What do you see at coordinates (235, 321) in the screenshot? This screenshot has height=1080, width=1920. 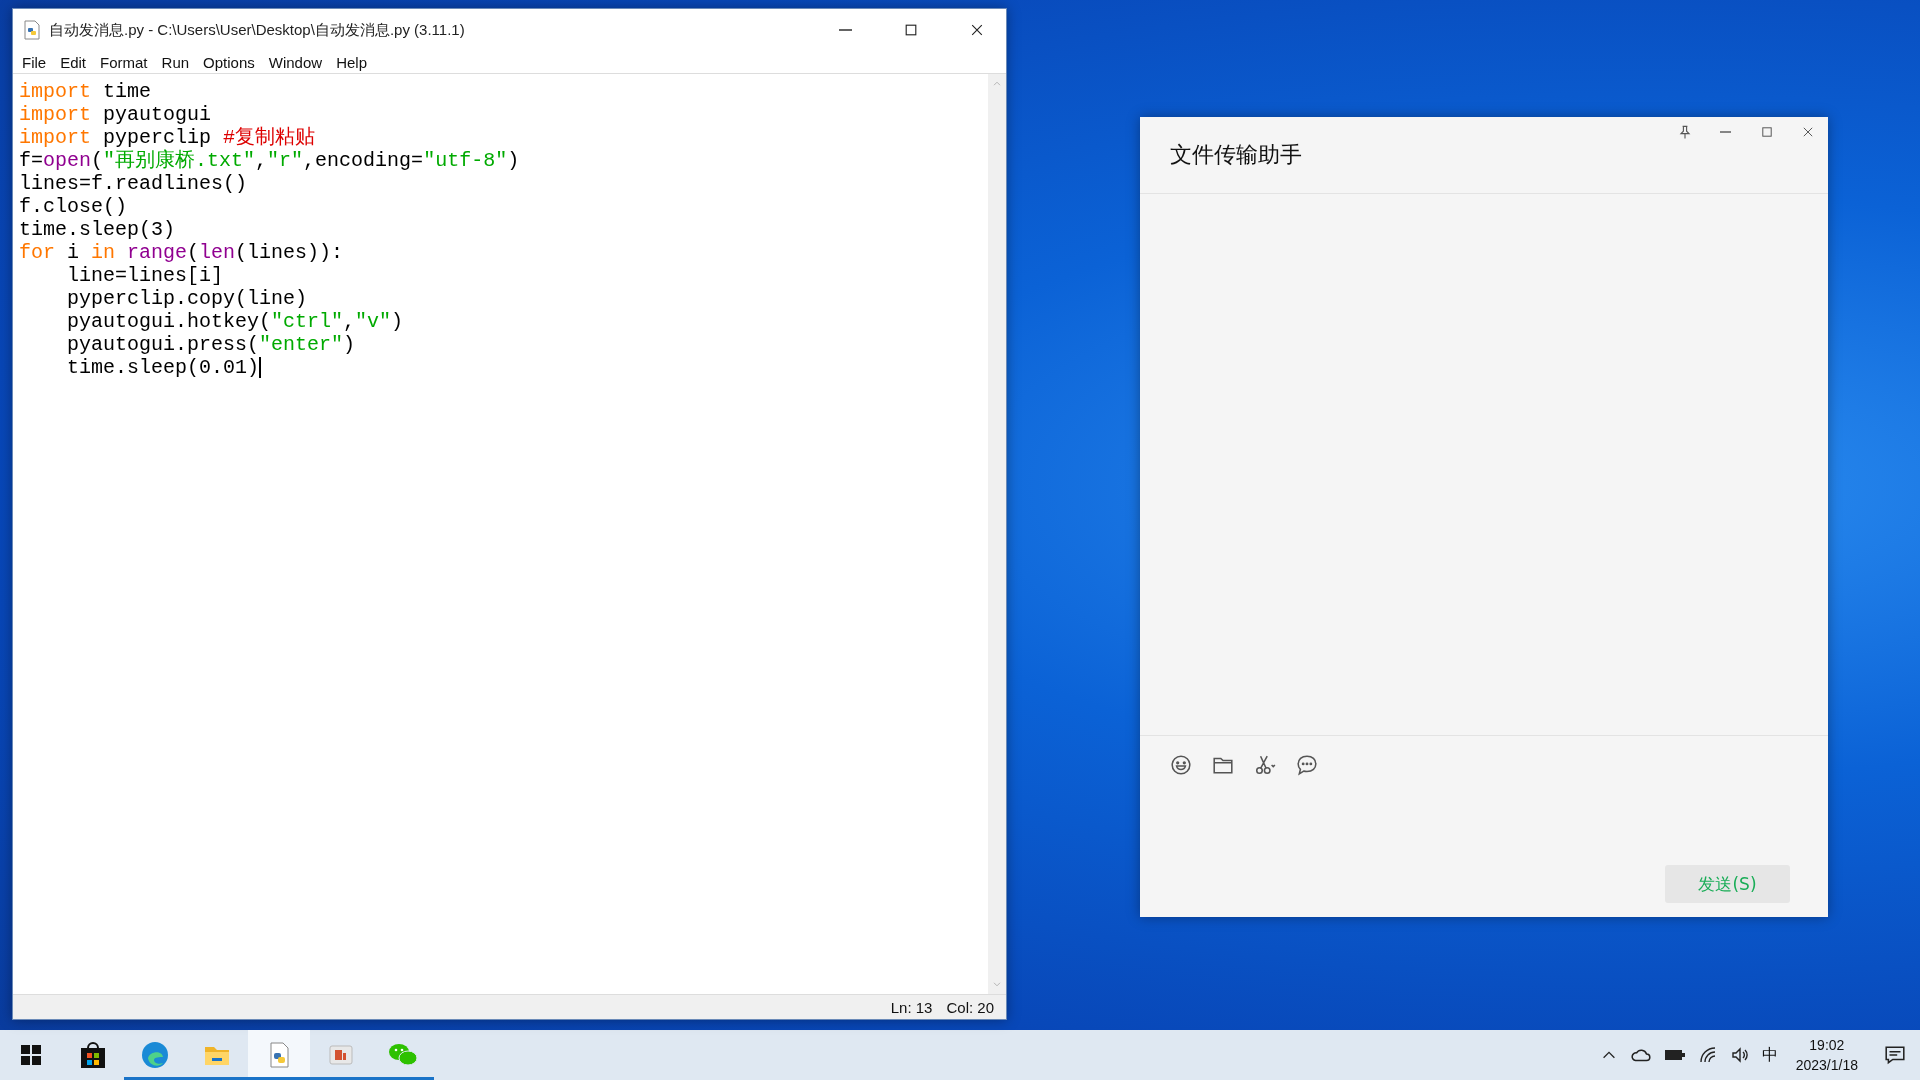 I see `code-line: pyautogui.hotkey("ctrl","v")` at bounding box center [235, 321].